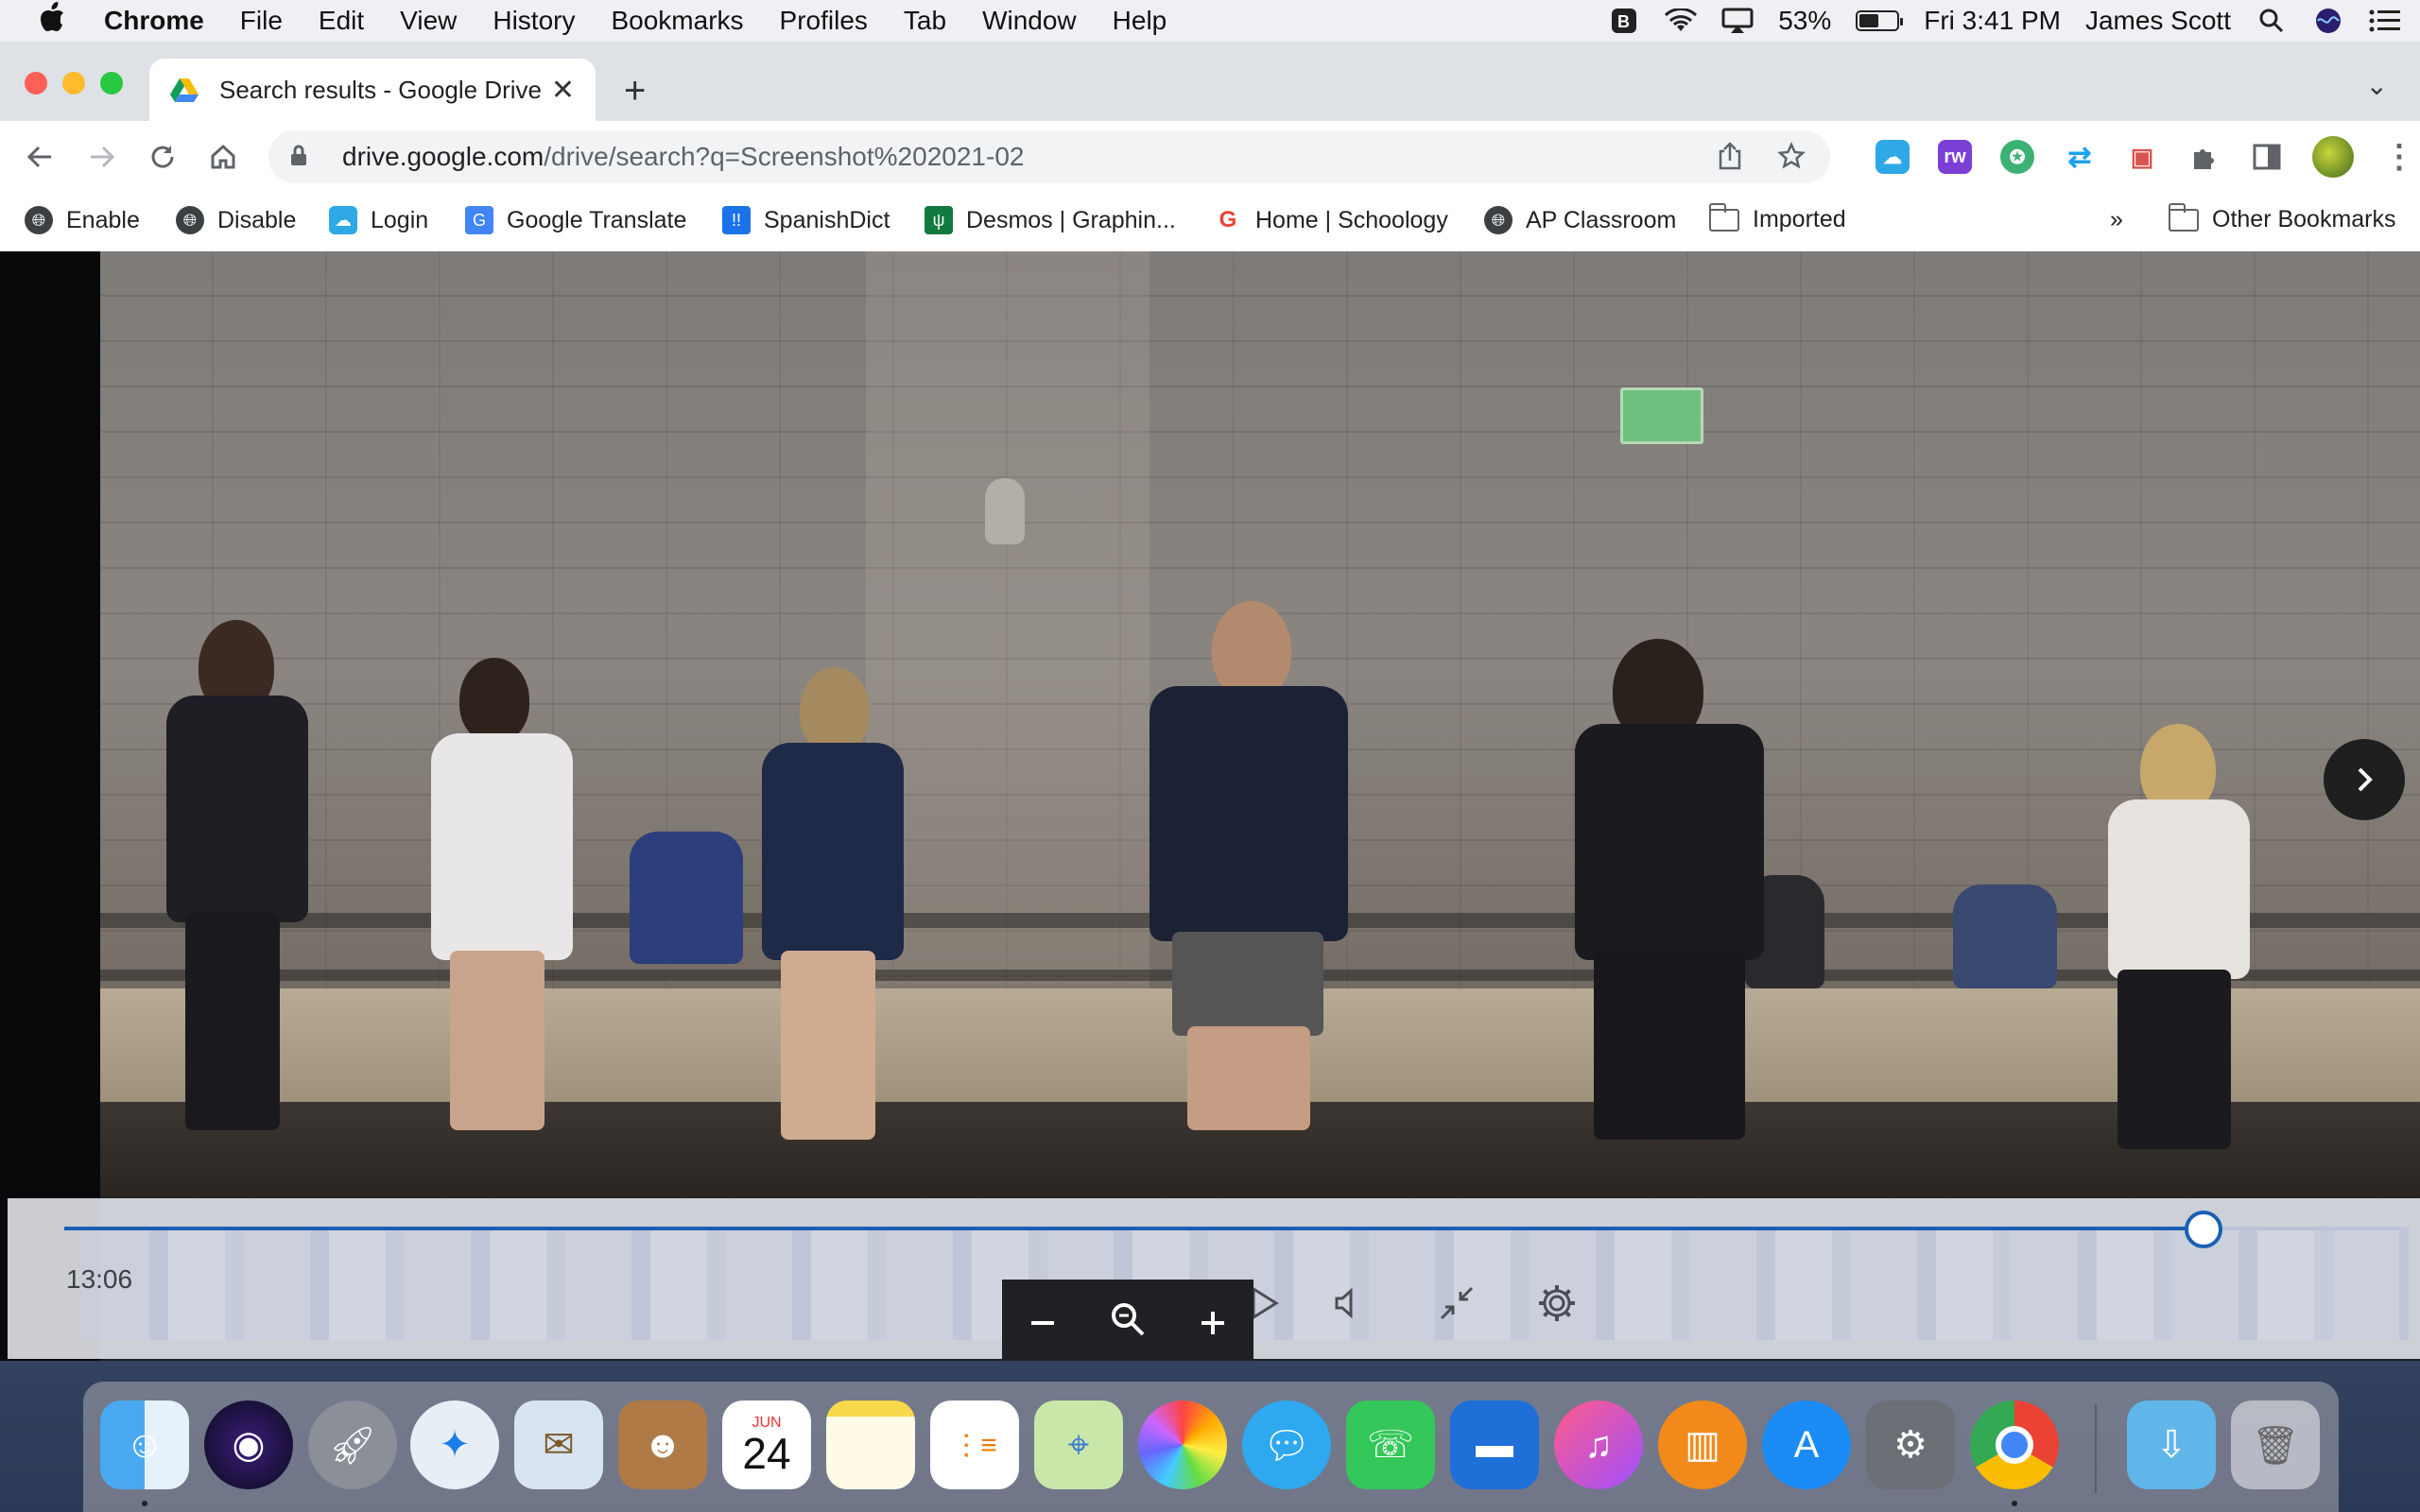 Image resolution: width=2420 pixels, height=1512 pixels. Describe the element at coordinates (102, 157) in the screenshot. I see `forward-button` at that location.